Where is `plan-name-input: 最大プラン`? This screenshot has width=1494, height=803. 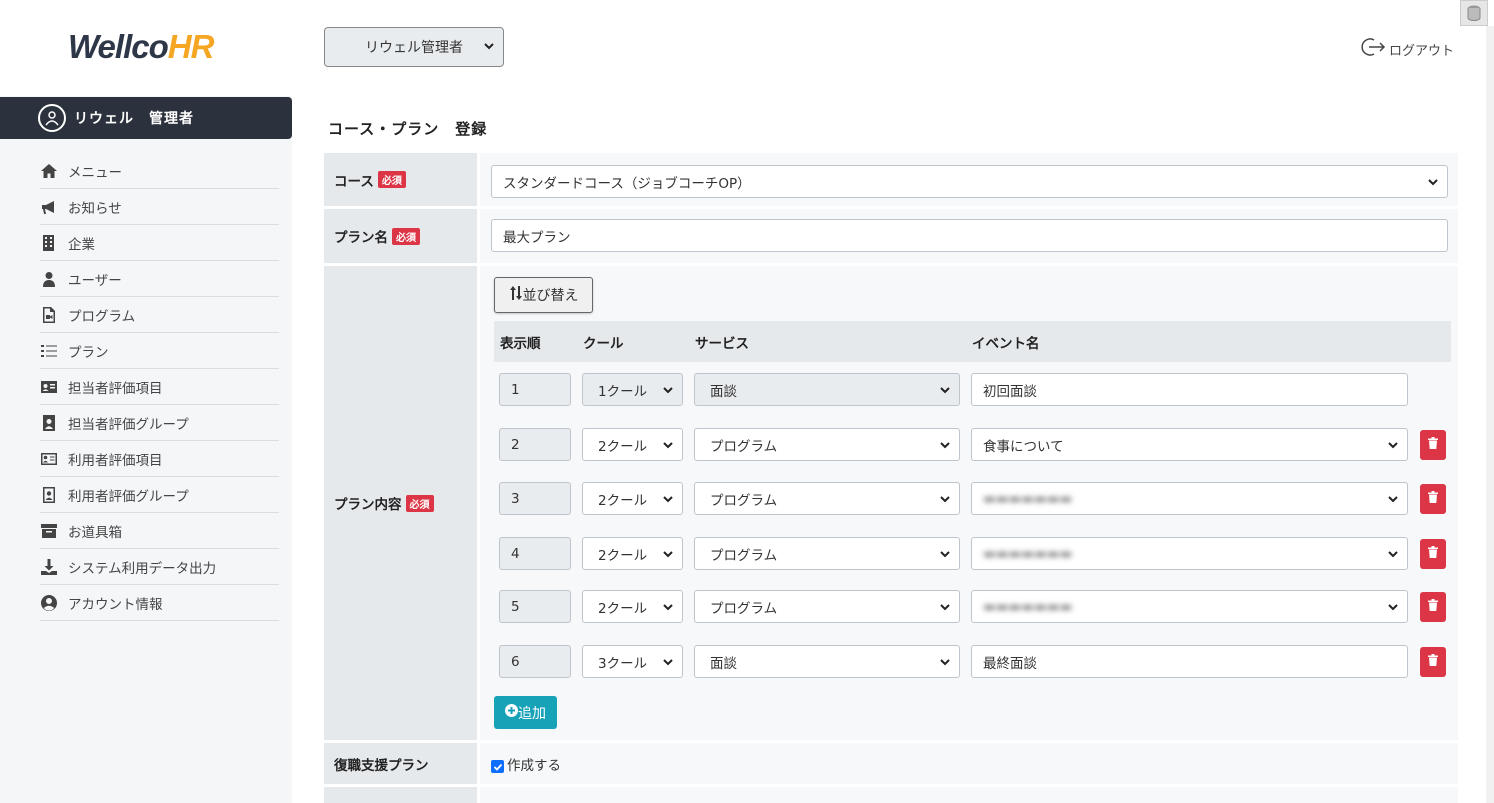
plan-name-input: 最大プラン is located at coordinates (969, 235).